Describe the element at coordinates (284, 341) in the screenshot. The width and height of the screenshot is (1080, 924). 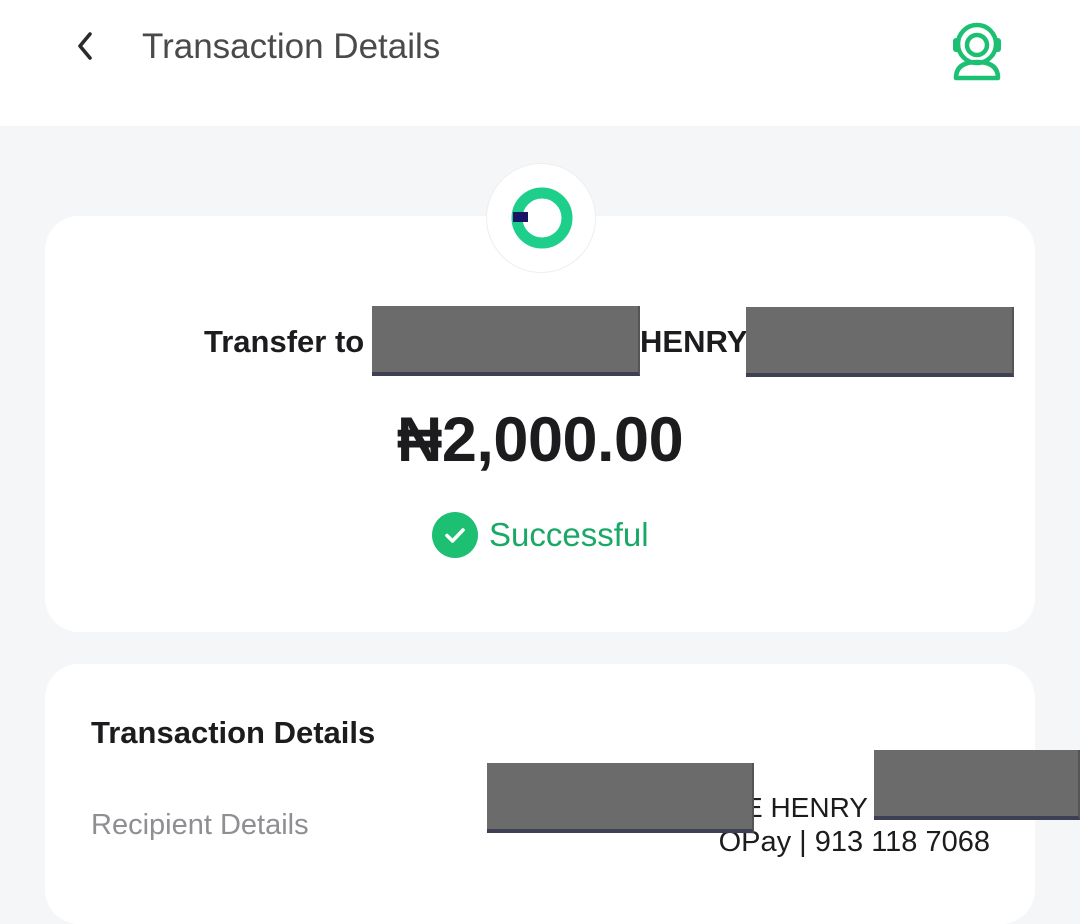
I see `transfer-prefix: Transfer to` at that location.